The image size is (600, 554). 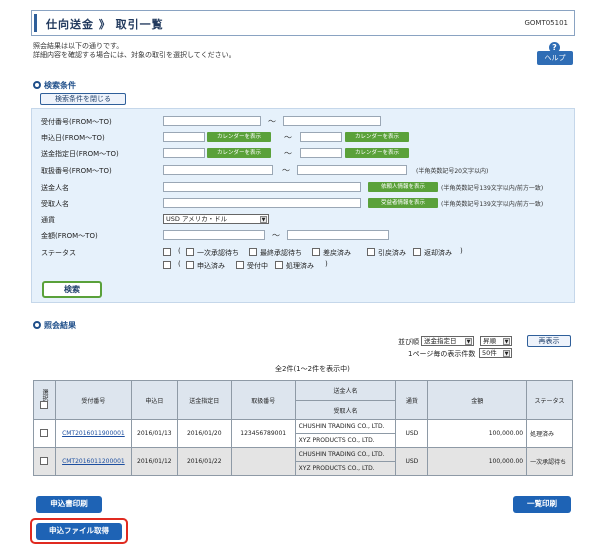 What do you see at coordinates (263, 433) in the screenshot?
I see `txn-no-cell: 123456789001` at bounding box center [263, 433].